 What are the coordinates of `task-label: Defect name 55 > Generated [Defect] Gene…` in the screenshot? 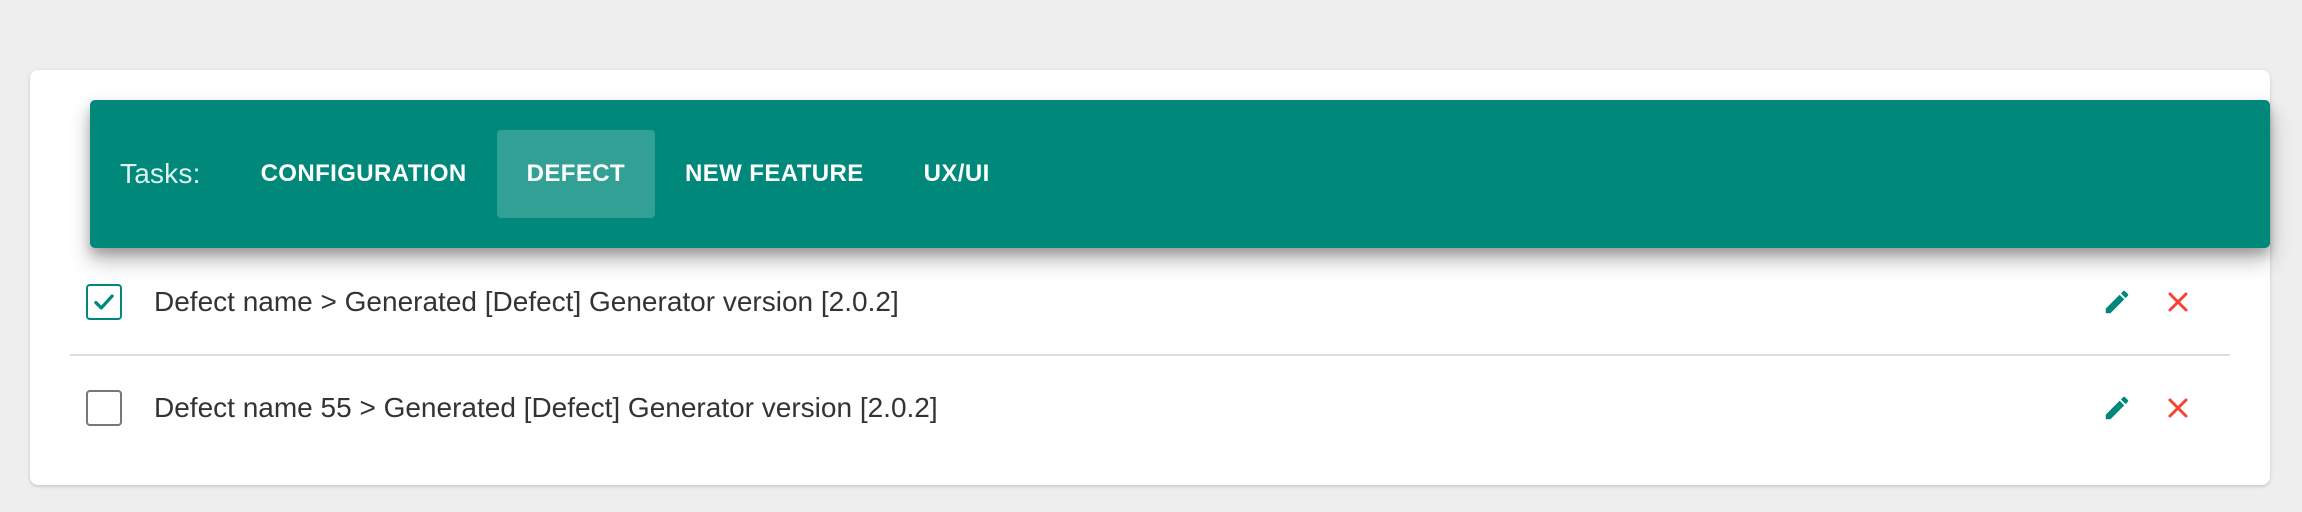 It's located at (546, 407).